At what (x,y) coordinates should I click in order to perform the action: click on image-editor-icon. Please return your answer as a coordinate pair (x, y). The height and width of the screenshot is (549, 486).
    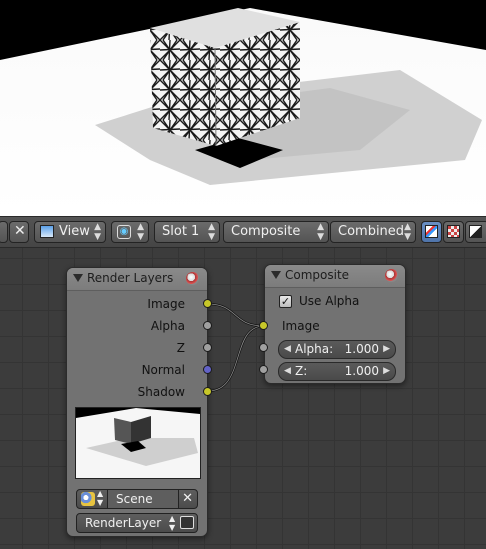
    Looking at the image, I should click on (47, 231).